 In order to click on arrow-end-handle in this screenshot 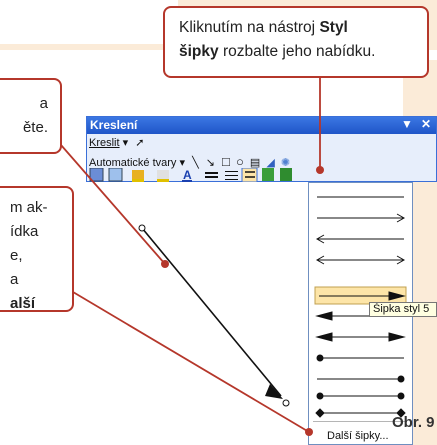, I will do `click(286, 403)`.